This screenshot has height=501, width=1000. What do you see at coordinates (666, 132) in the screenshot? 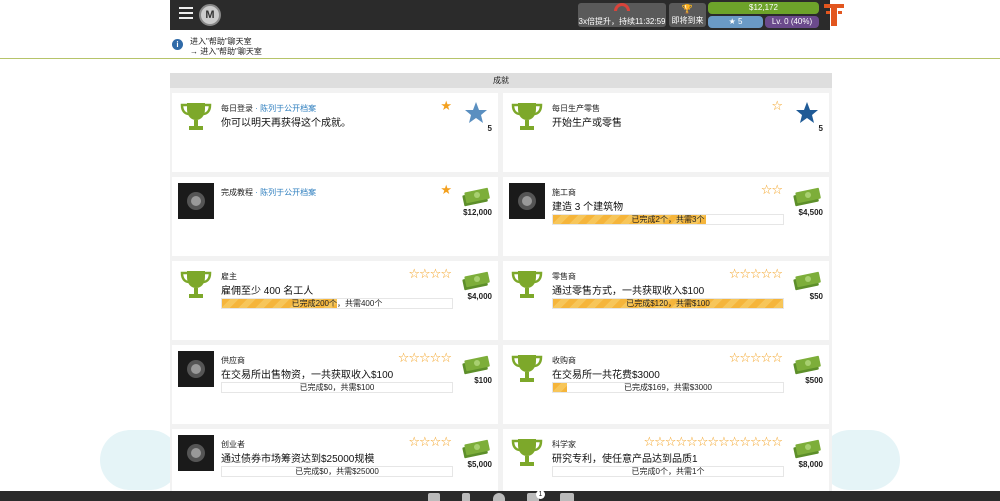
I see `achievement-card: 每日生产零售开始生产或零售 ☆ 5` at bounding box center [666, 132].